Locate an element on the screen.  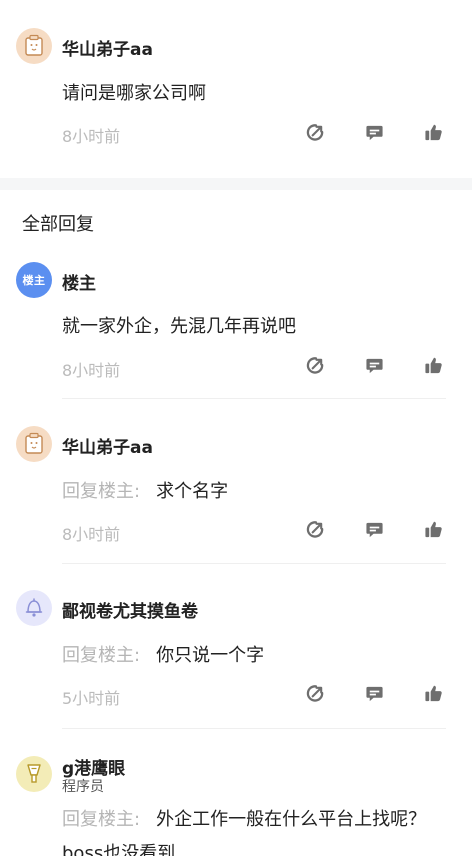
author-title: 程序员 is located at coordinates (83, 787).